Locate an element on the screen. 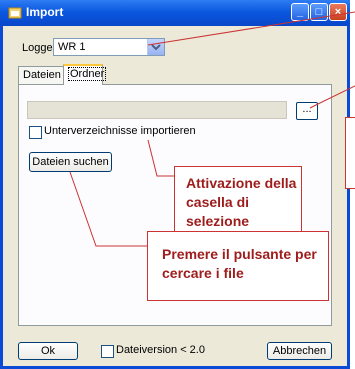  callout-search-button: Premere il pulsante per cercare i file is located at coordinates (238, 266).